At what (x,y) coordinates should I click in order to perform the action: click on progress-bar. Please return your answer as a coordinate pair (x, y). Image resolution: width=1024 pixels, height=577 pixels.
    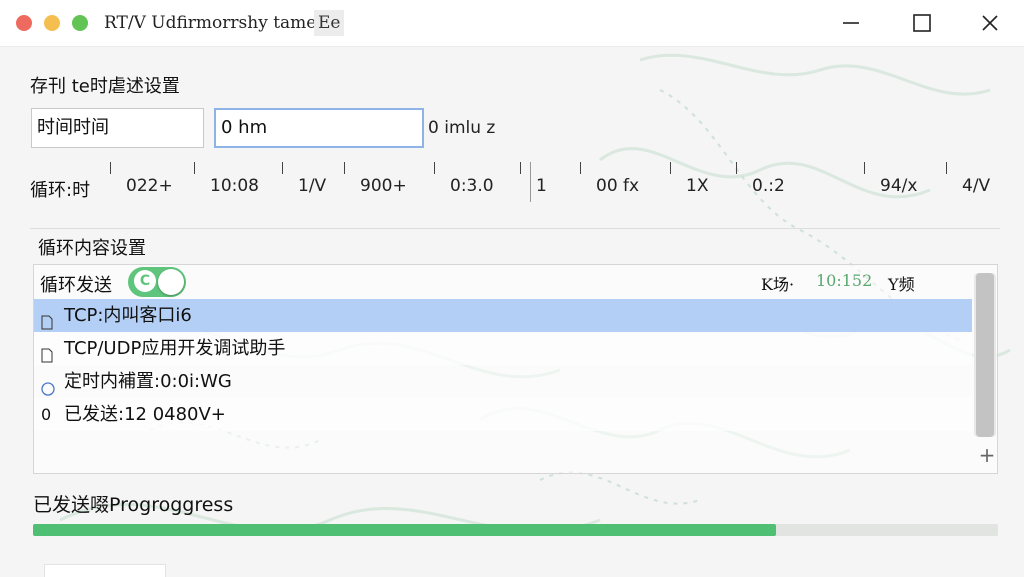
    Looking at the image, I should click on (515, 530).